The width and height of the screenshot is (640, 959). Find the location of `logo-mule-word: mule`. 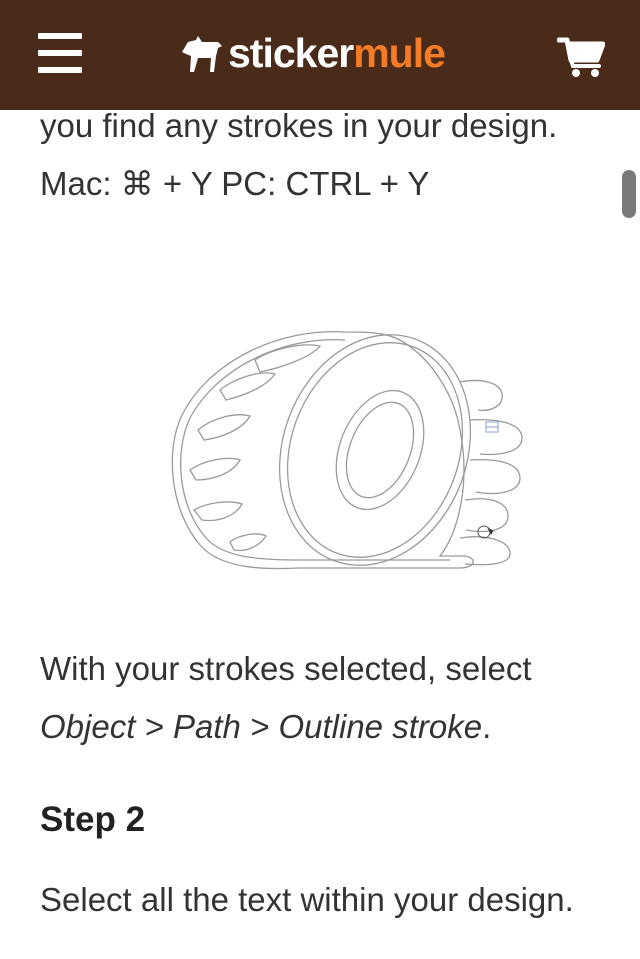

logo-mule-word: mule is located at coordinates (399, 52).